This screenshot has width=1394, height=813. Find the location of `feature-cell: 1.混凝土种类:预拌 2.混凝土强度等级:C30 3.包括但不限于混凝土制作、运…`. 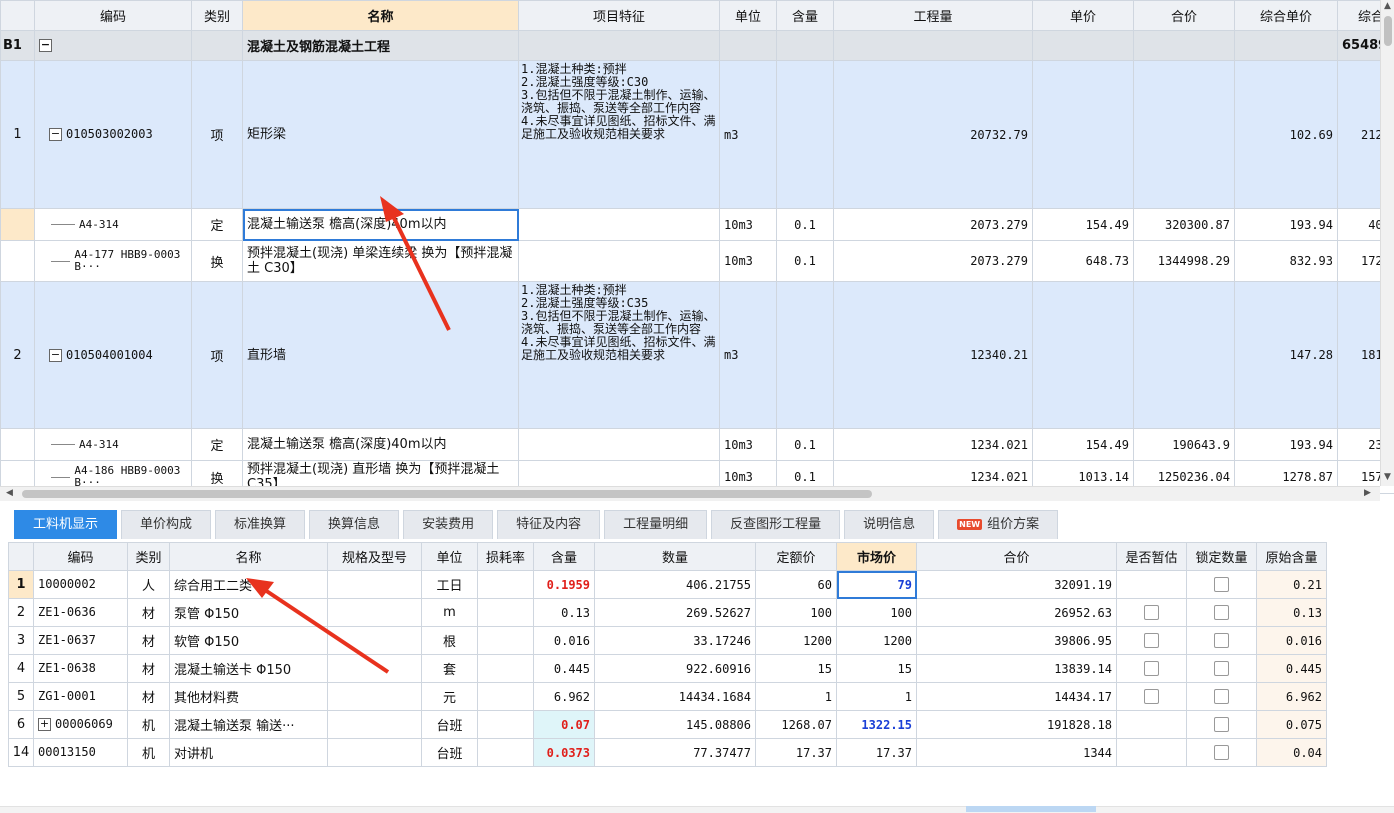

feature-cell: 1.混凝土种类:预拌 2.混凝土强度等级:C30 3.包括但不限于混凝土制作、运… is located at coordinates (619, 135).